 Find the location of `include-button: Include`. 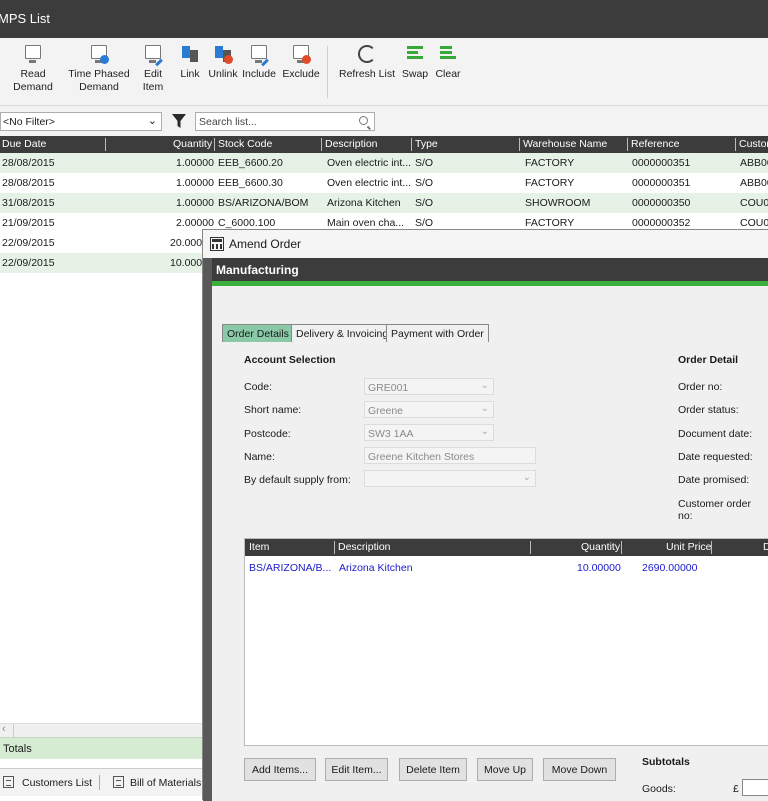

include-button: Include is located at coordinates (259, 62).